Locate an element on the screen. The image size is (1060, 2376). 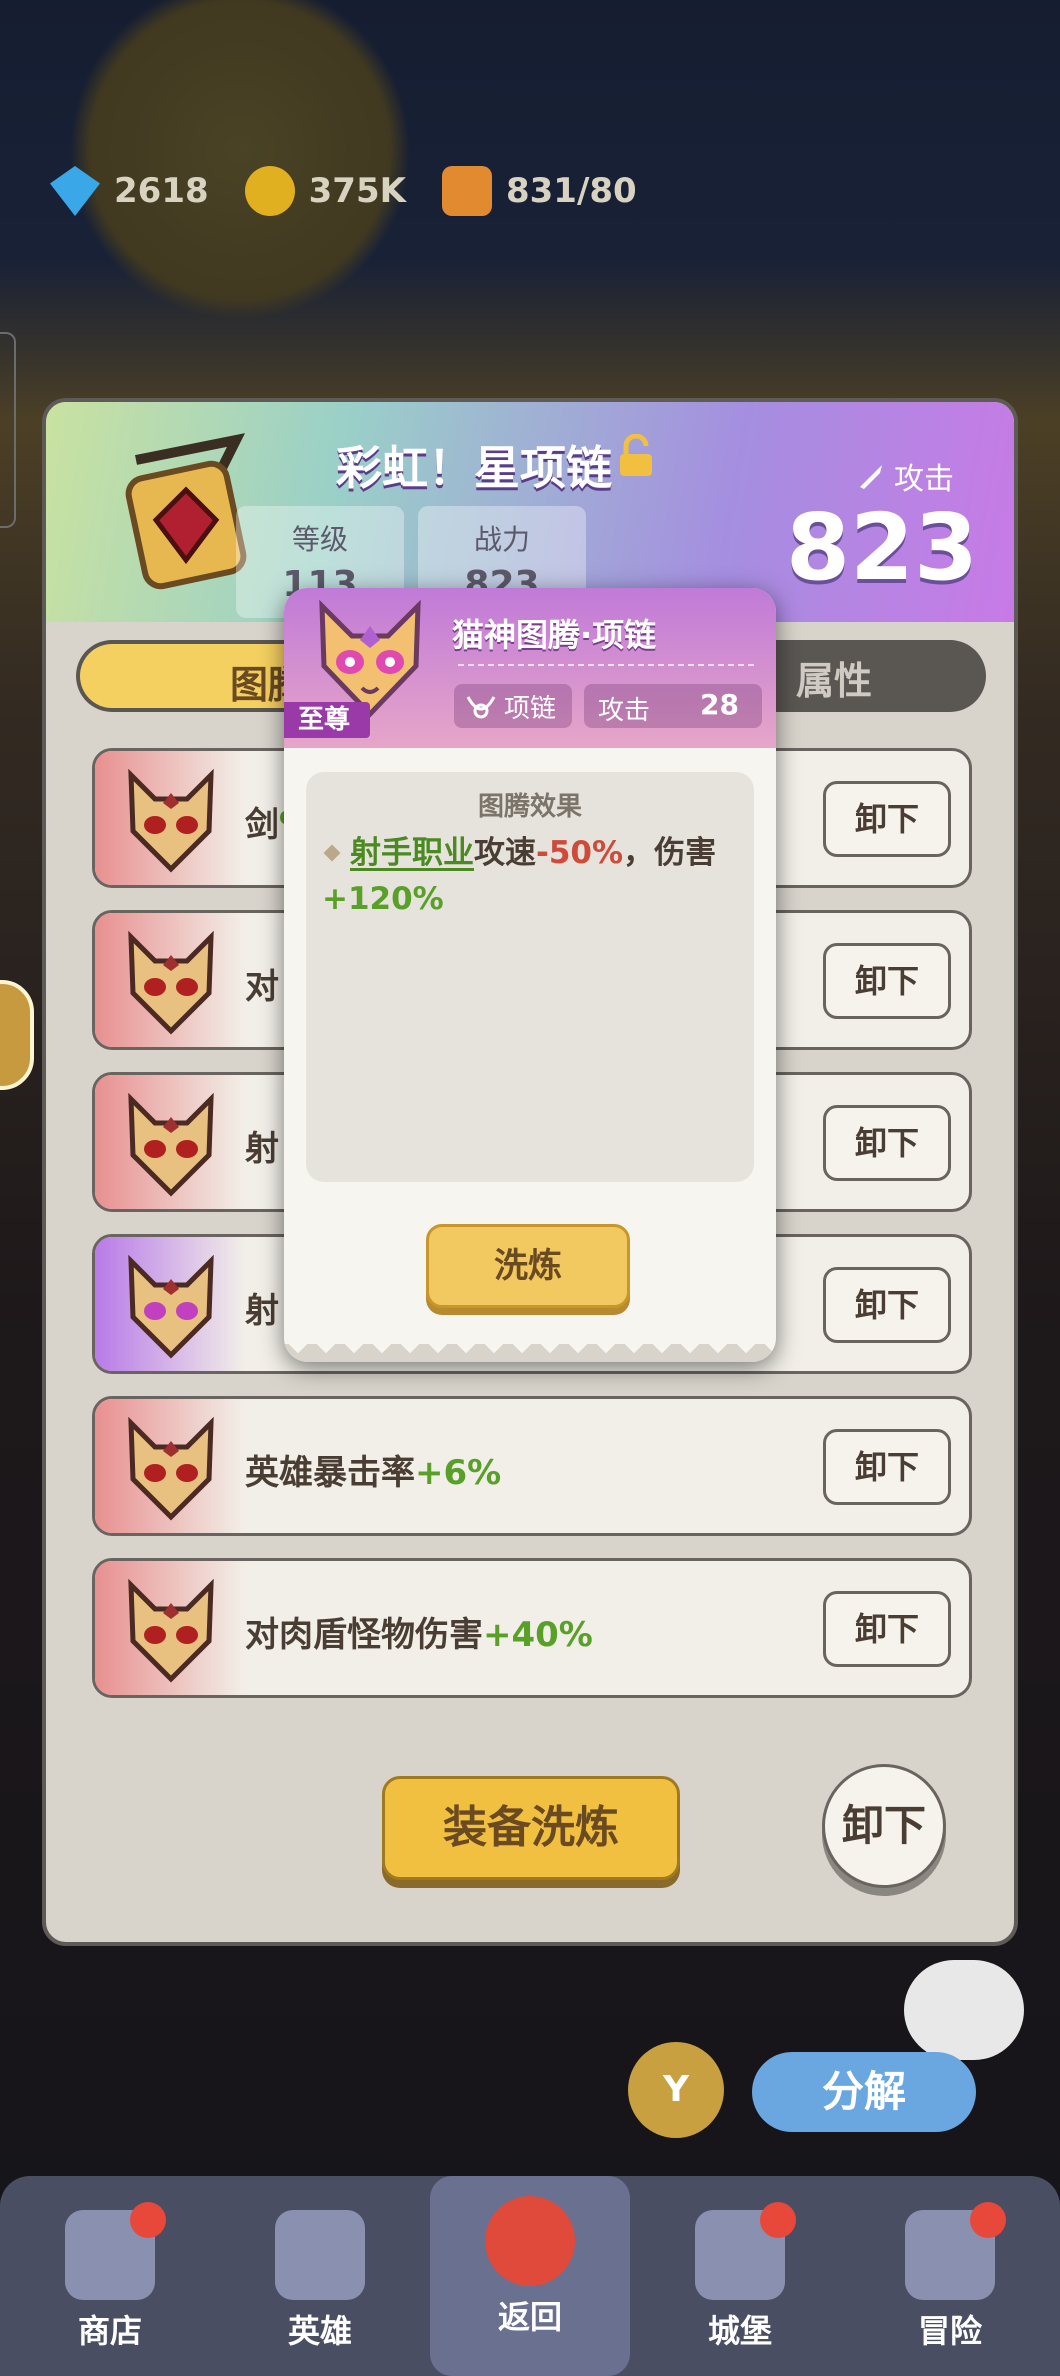
totem-effect-box: 图腾效果 射手职业攻速-50%，伤害 +120% is located at coordinates (530, 977).